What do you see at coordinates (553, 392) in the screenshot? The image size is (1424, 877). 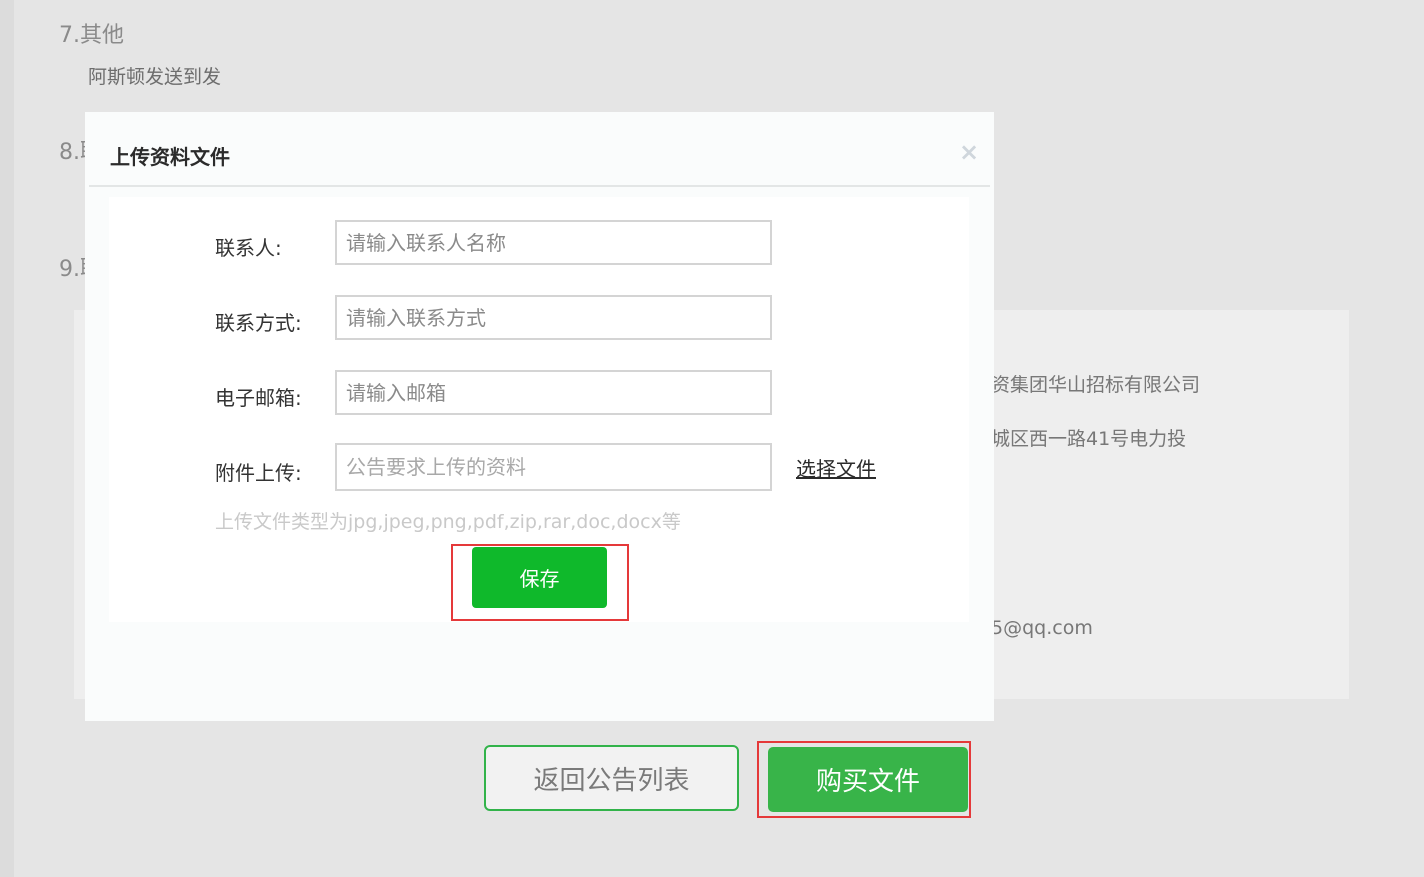 I see `email-input` at bounding box center [553, 392].